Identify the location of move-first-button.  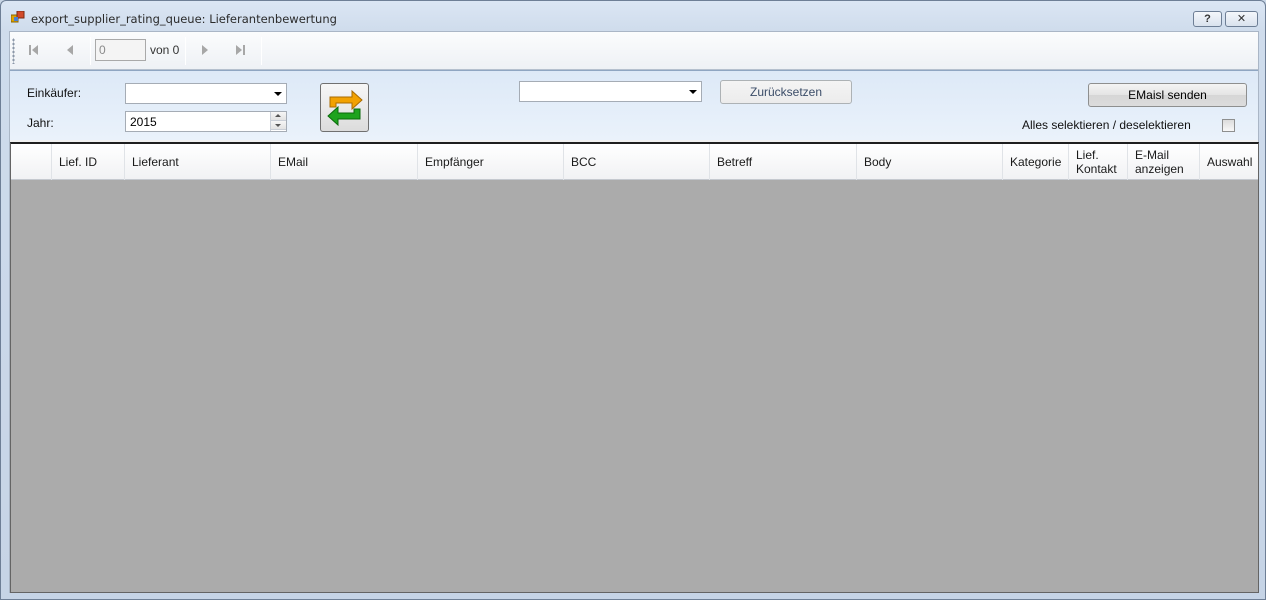
(34, 50).